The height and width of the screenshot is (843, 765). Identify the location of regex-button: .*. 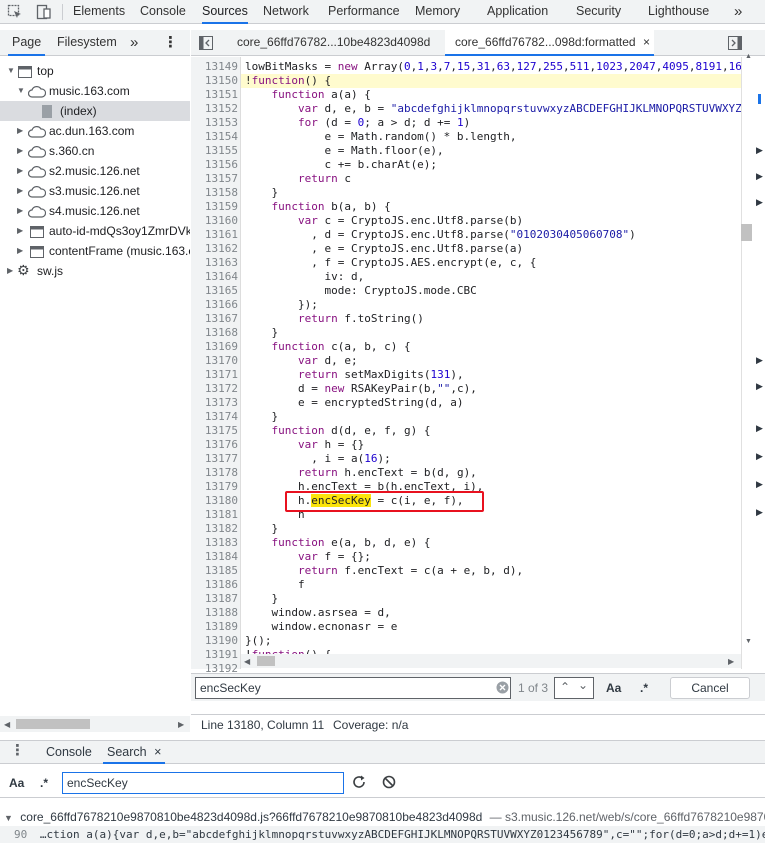
(644, 688).